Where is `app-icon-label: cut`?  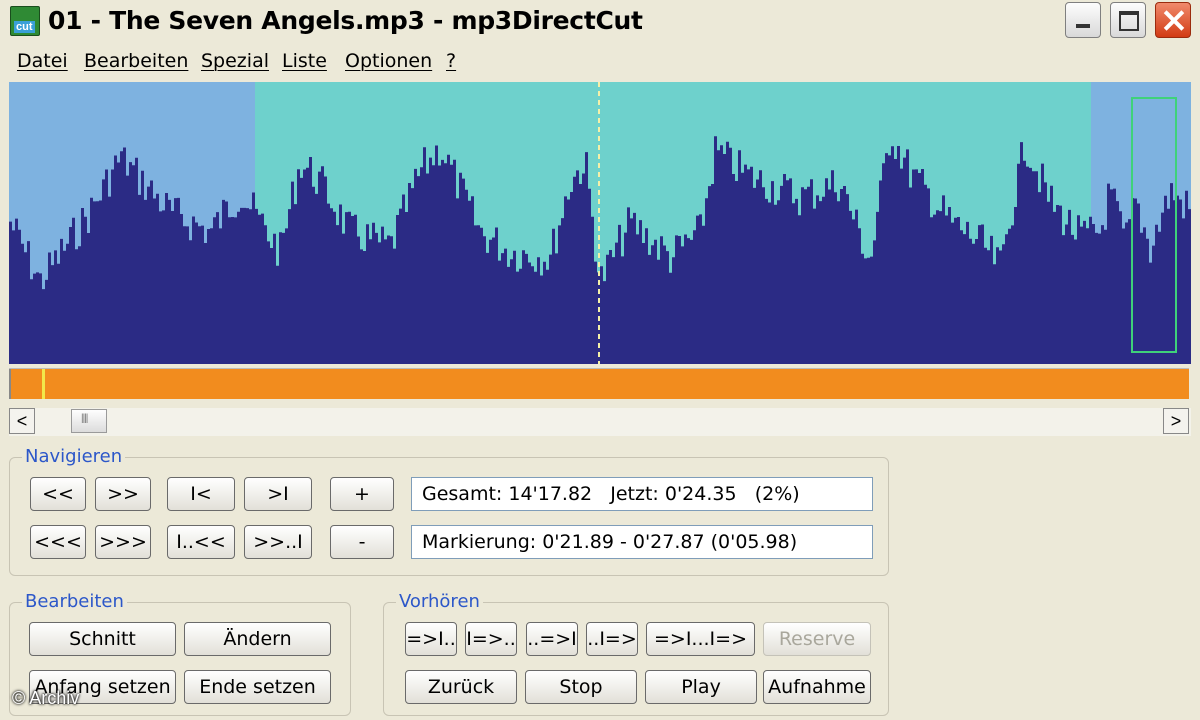
app-icon-label: cut is located at coordinates (24, 27).